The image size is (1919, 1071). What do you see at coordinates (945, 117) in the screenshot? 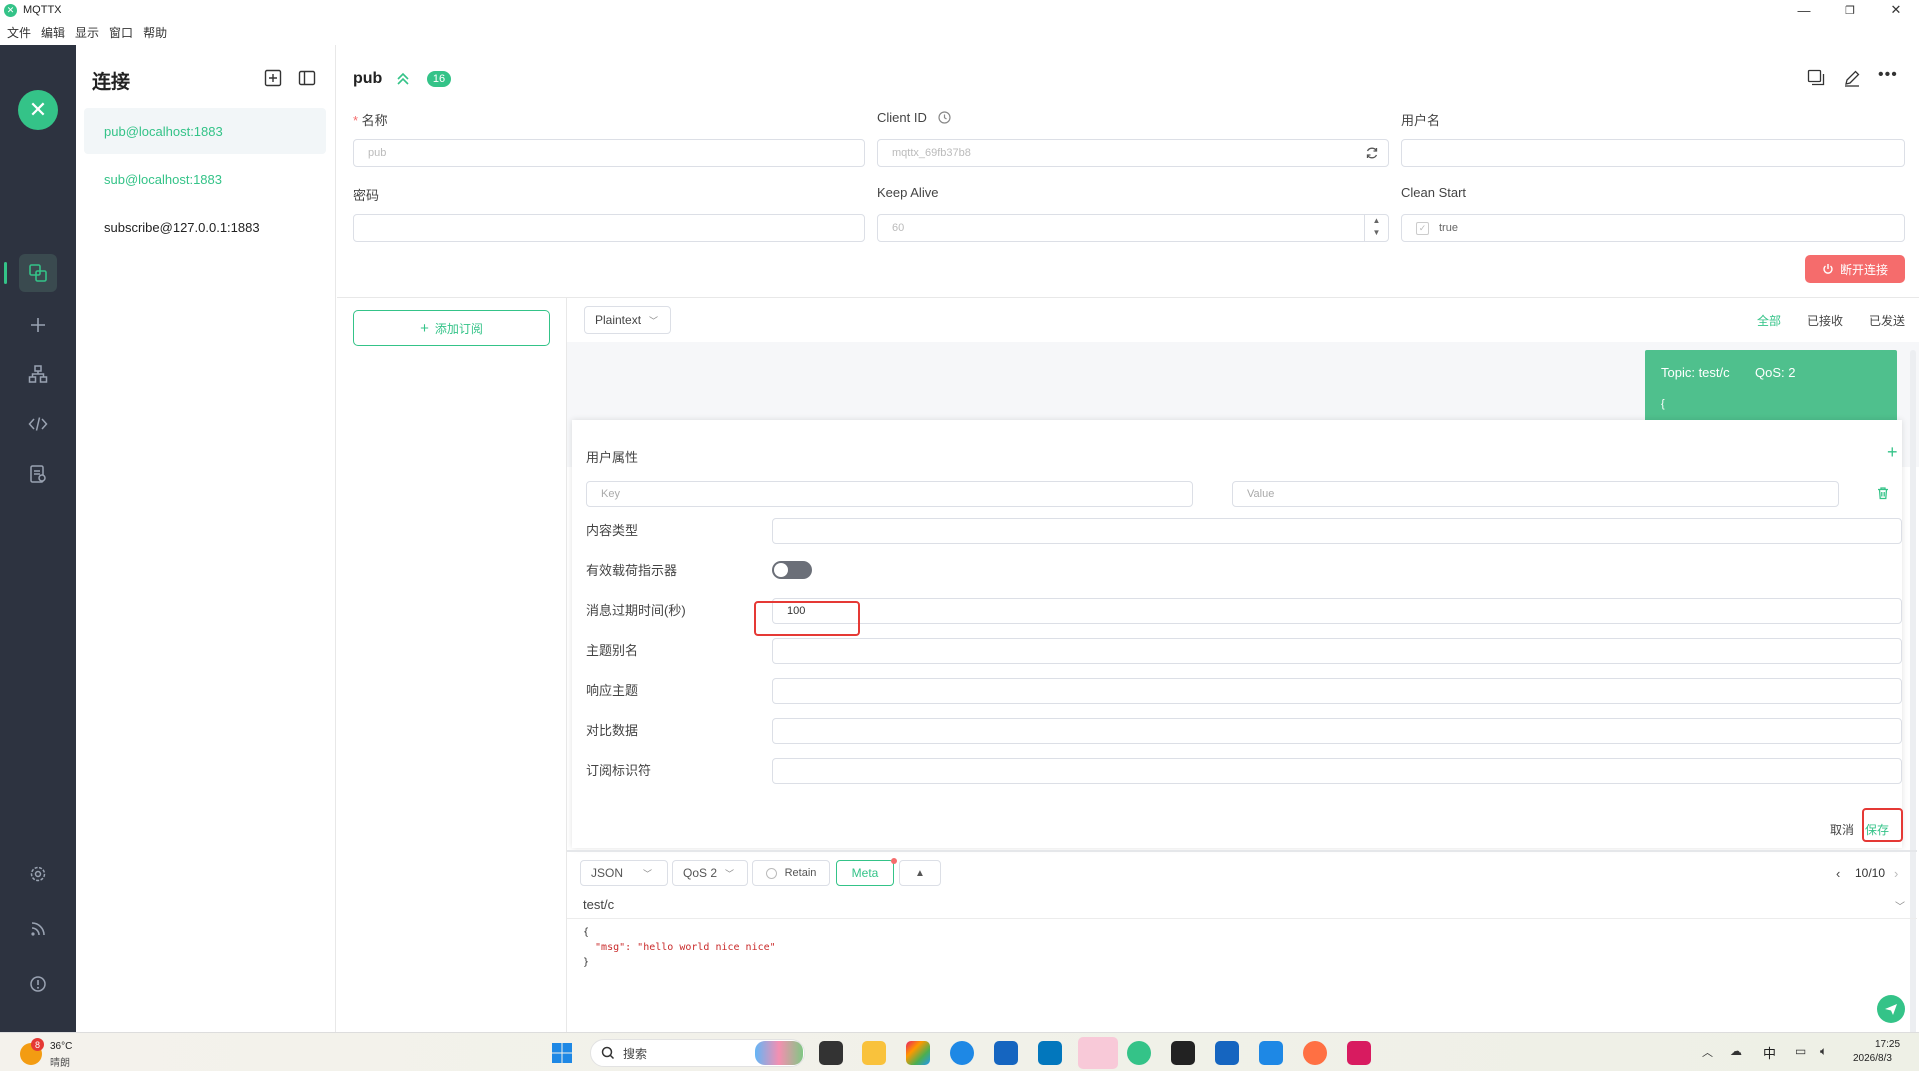
I see `clock-icon` at bounding box center [945, 117].